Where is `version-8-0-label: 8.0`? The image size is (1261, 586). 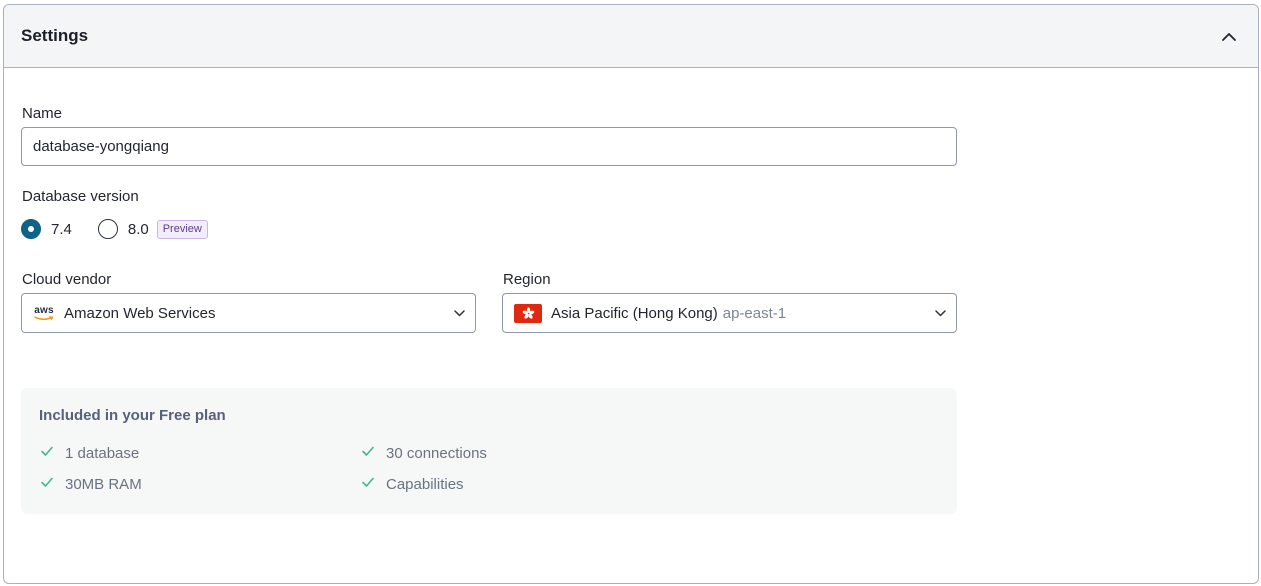 version-8-0-label: 8.0 is located at coordinates (138, 229).